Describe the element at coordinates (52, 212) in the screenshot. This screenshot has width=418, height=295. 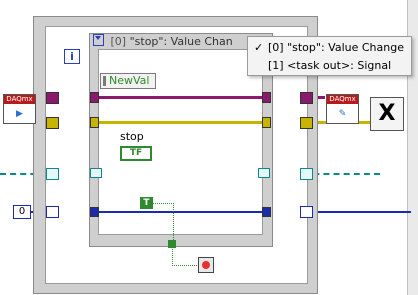
I see `numeric-tunnel-left` at that location.